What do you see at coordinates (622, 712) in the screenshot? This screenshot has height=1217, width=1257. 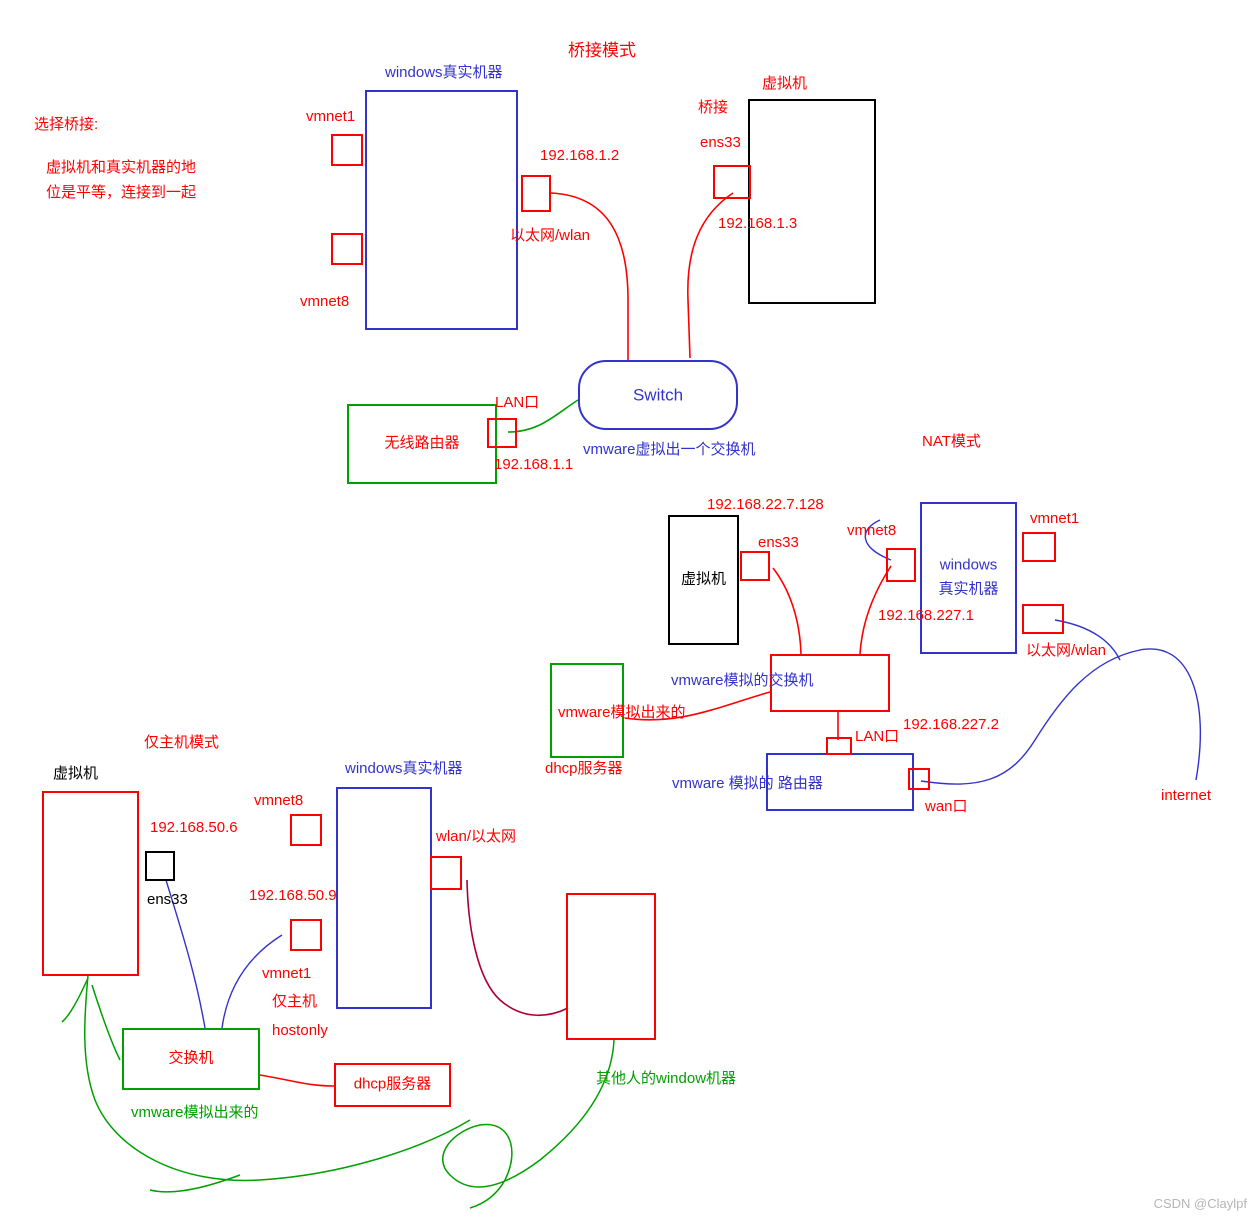 I see `nat-dhcp-label-line1: vmware模拟出来的` at bounding box center [622, 712].